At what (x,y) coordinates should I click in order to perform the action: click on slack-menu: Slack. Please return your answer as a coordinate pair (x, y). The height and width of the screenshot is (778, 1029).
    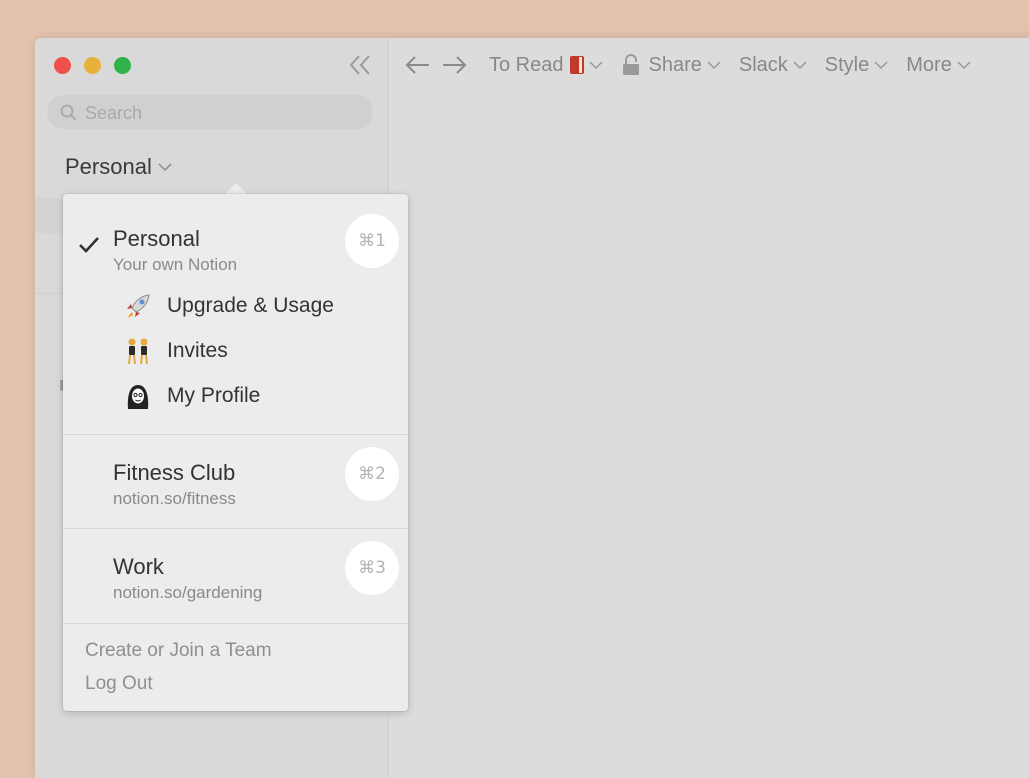
    Looking at the image, I should click on (773, 65).